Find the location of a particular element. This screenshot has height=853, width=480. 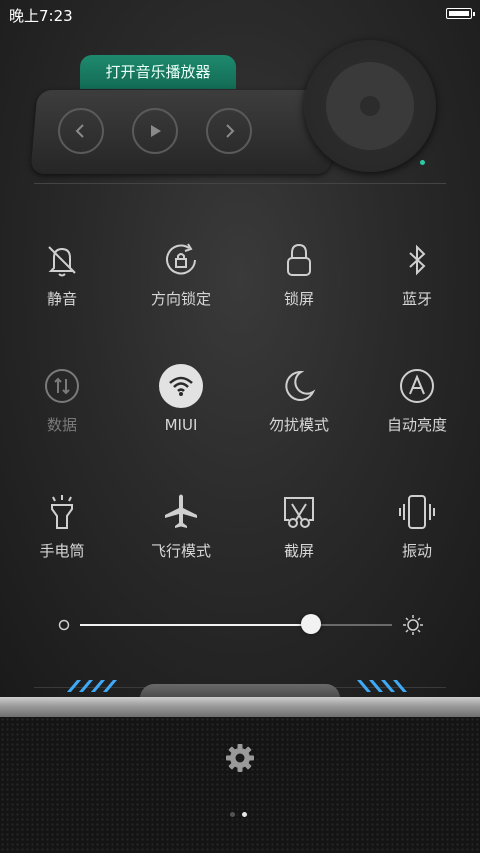

flashlight-icon is located at coordinates (62, 512).